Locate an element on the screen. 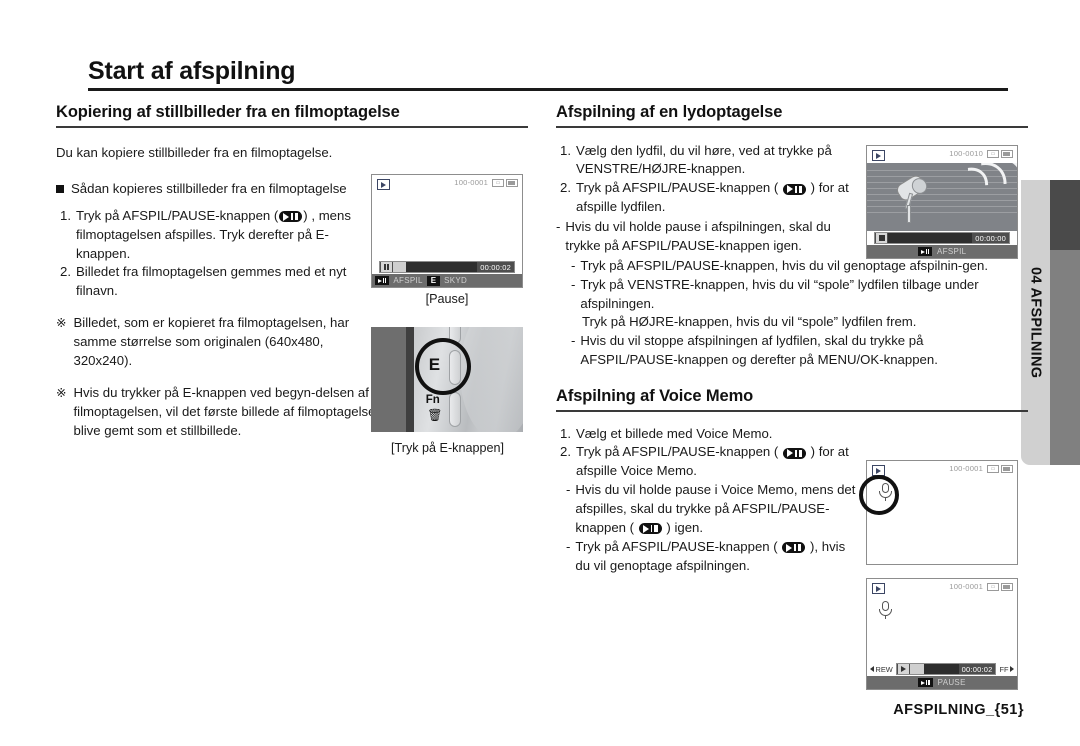 Image resolution: width=1080 pixels, height=746 pixels. page-footer: AFSPILNING_{51} is located at coordinates (958, 710).